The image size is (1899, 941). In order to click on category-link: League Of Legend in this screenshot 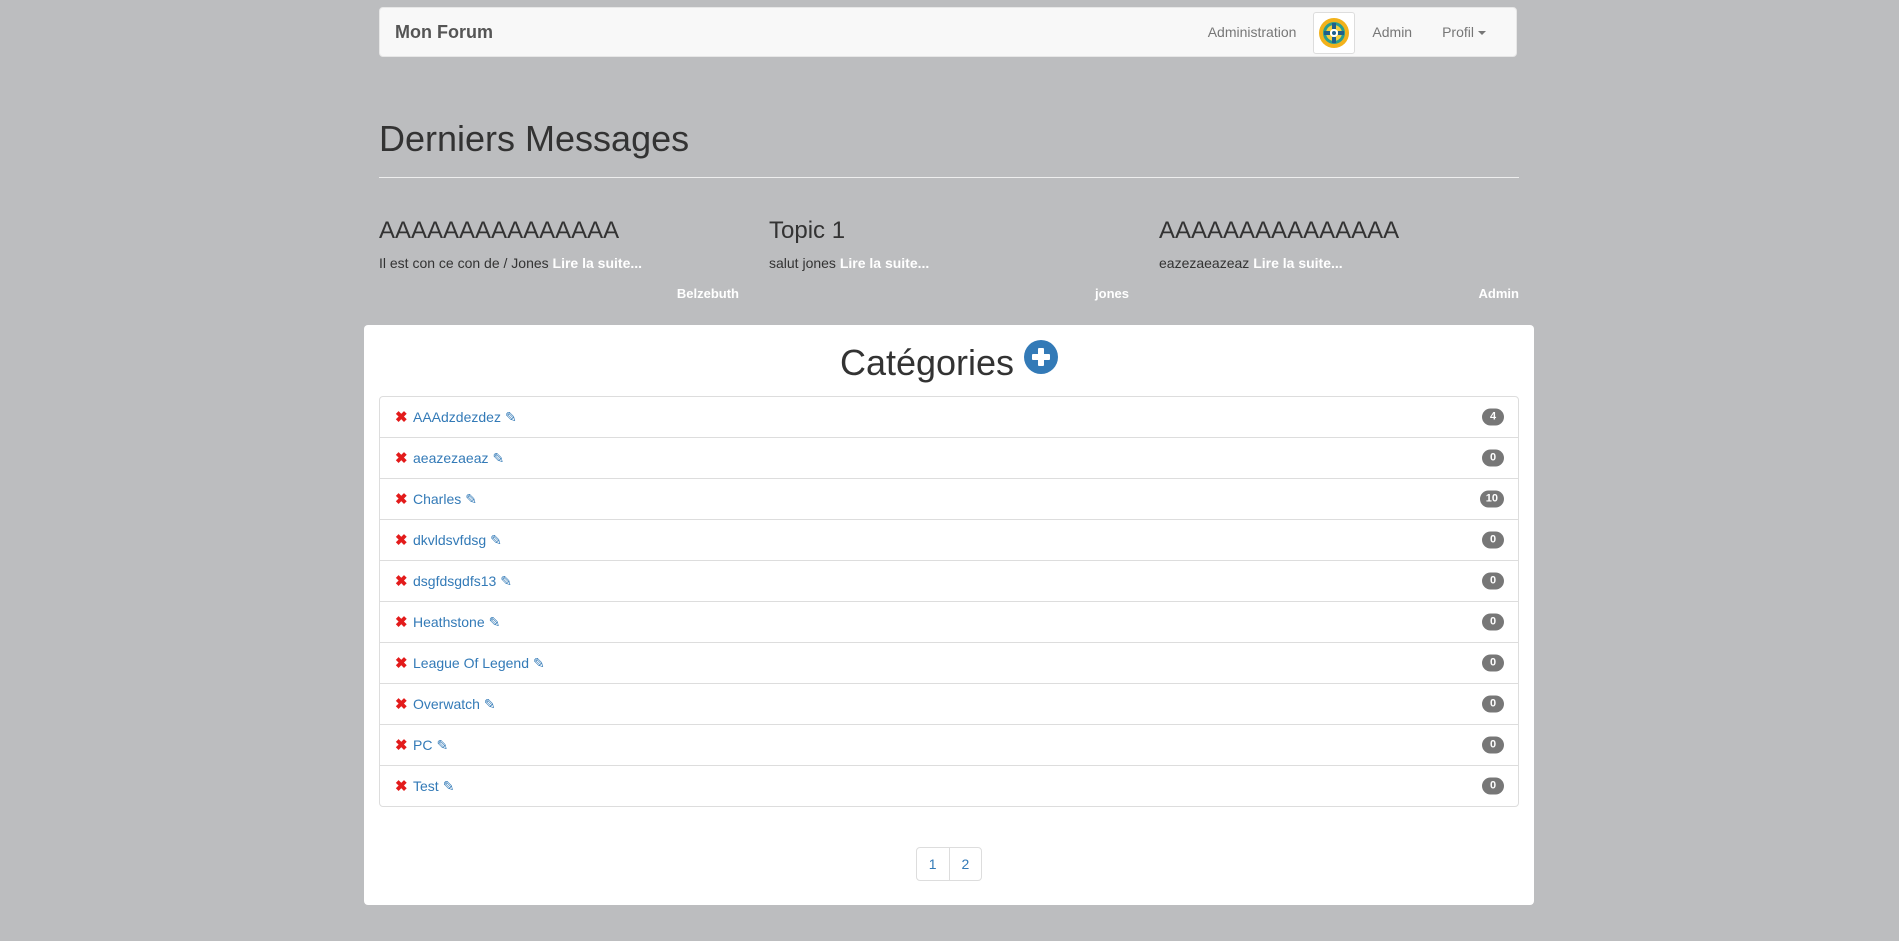, I will do `click(471, 663)`.